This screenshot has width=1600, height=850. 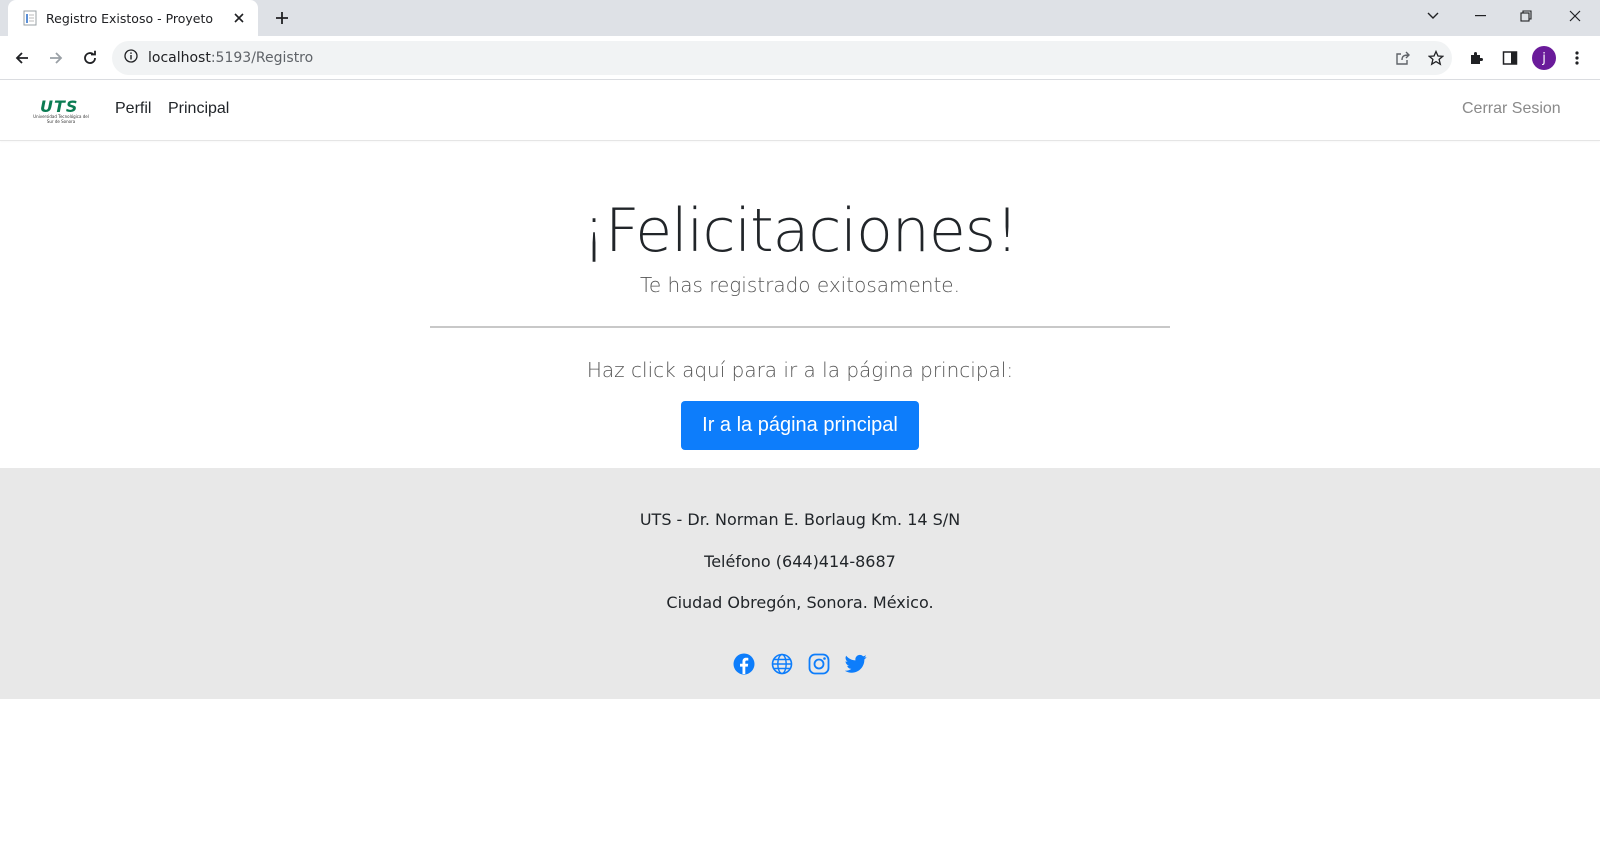 What do you see at coordinates (90, 58) in the screenshot?
I see `reload-icon` at bounding box center [90, 58].